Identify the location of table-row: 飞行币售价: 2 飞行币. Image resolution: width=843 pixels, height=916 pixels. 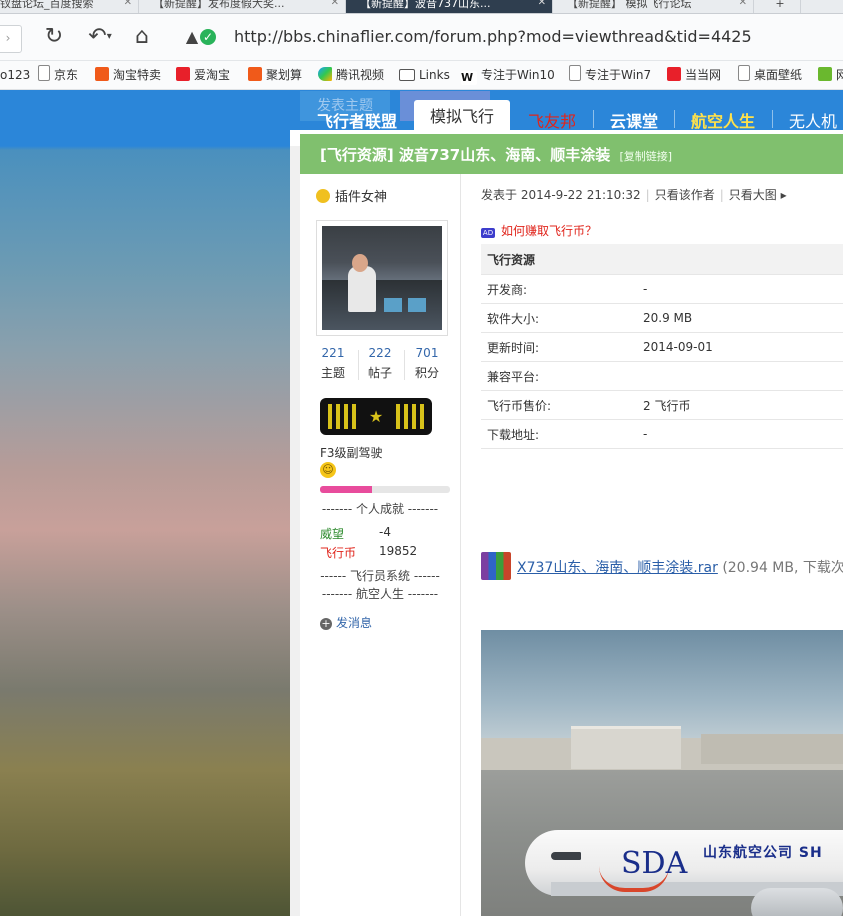
(662, 405).